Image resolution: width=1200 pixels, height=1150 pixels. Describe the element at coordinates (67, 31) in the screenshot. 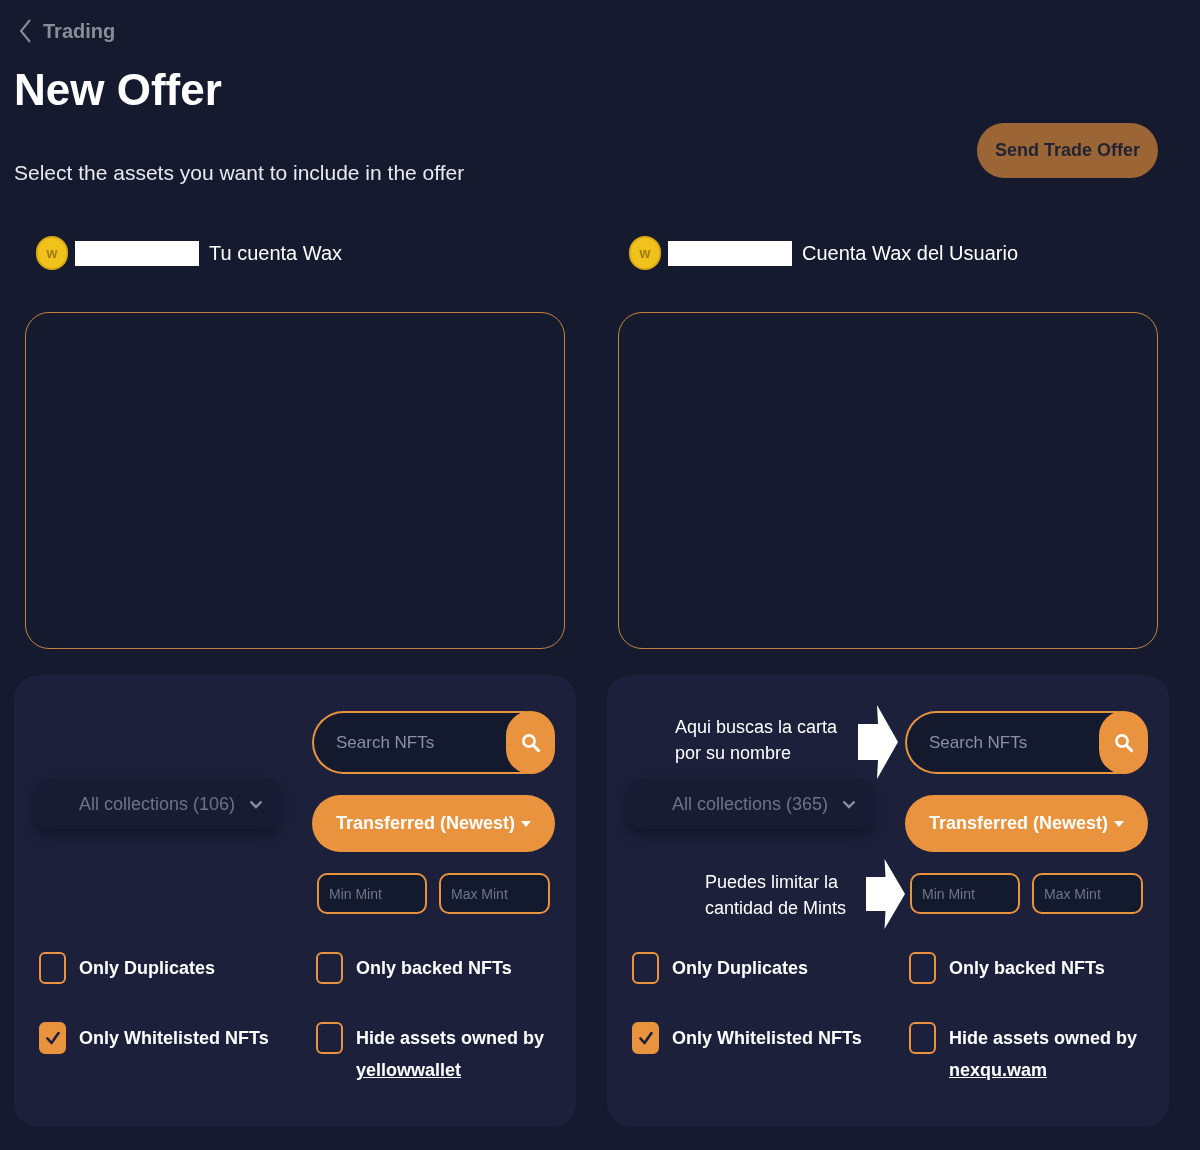

I see `back-link: Trading` at that location.